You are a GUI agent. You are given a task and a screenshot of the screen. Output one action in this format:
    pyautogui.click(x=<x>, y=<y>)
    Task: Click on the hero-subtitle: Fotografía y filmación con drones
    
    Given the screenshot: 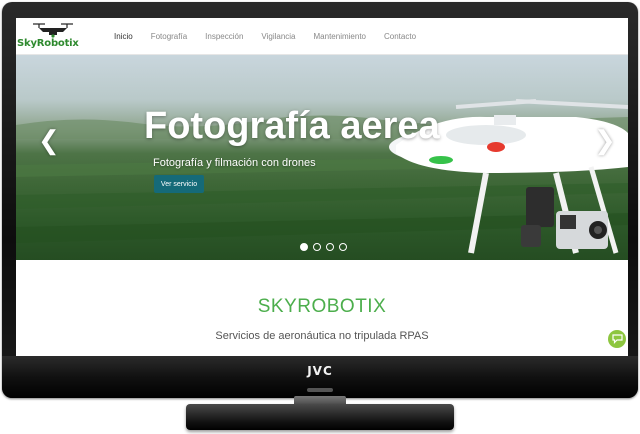 What is the action you would take?
    pyautogui.click(x=234, y=163)
    